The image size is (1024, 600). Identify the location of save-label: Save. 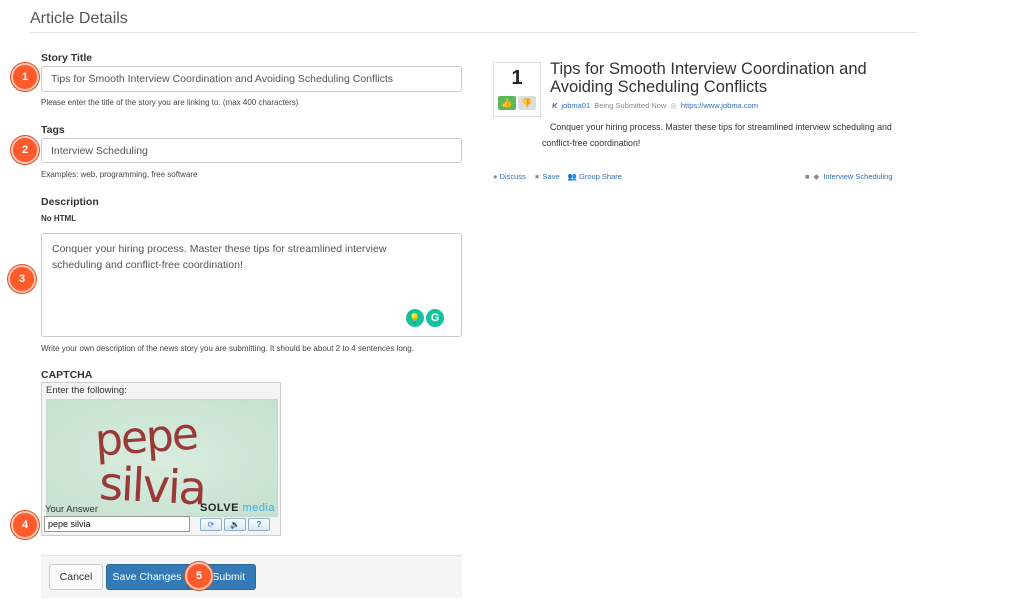
(551, 176).